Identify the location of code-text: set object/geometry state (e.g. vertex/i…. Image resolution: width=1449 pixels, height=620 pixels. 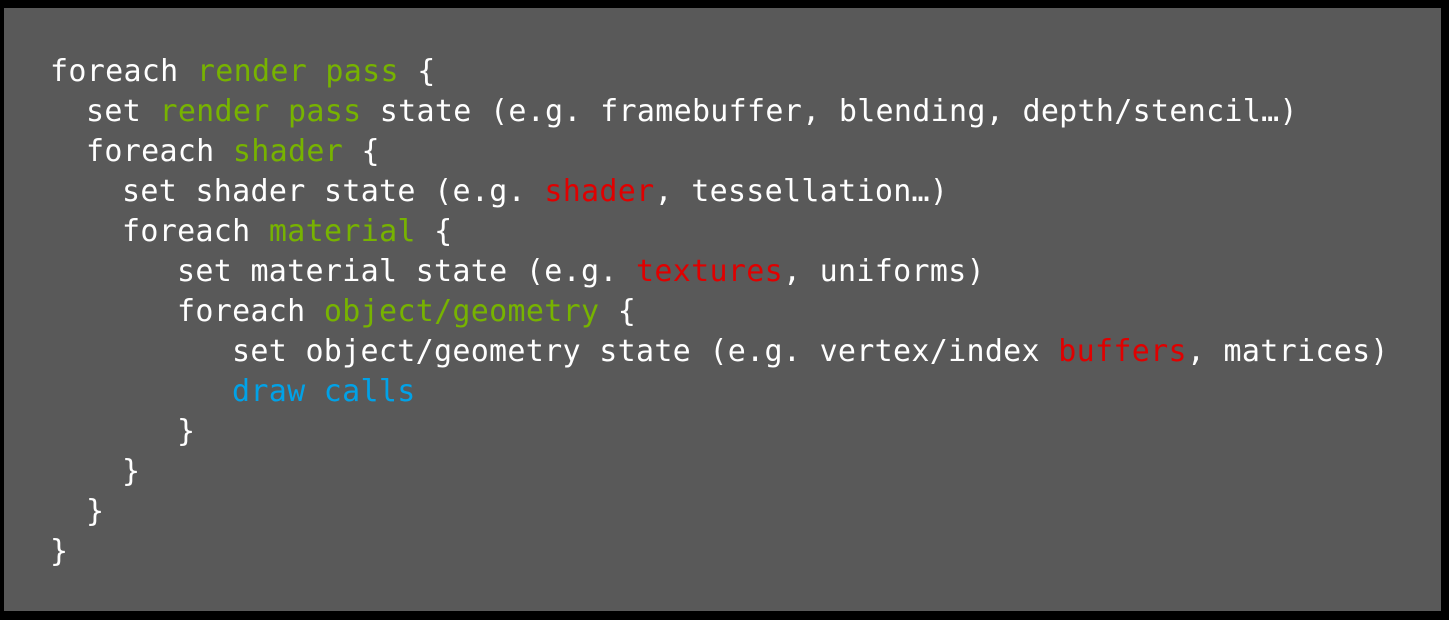
(645, 351).